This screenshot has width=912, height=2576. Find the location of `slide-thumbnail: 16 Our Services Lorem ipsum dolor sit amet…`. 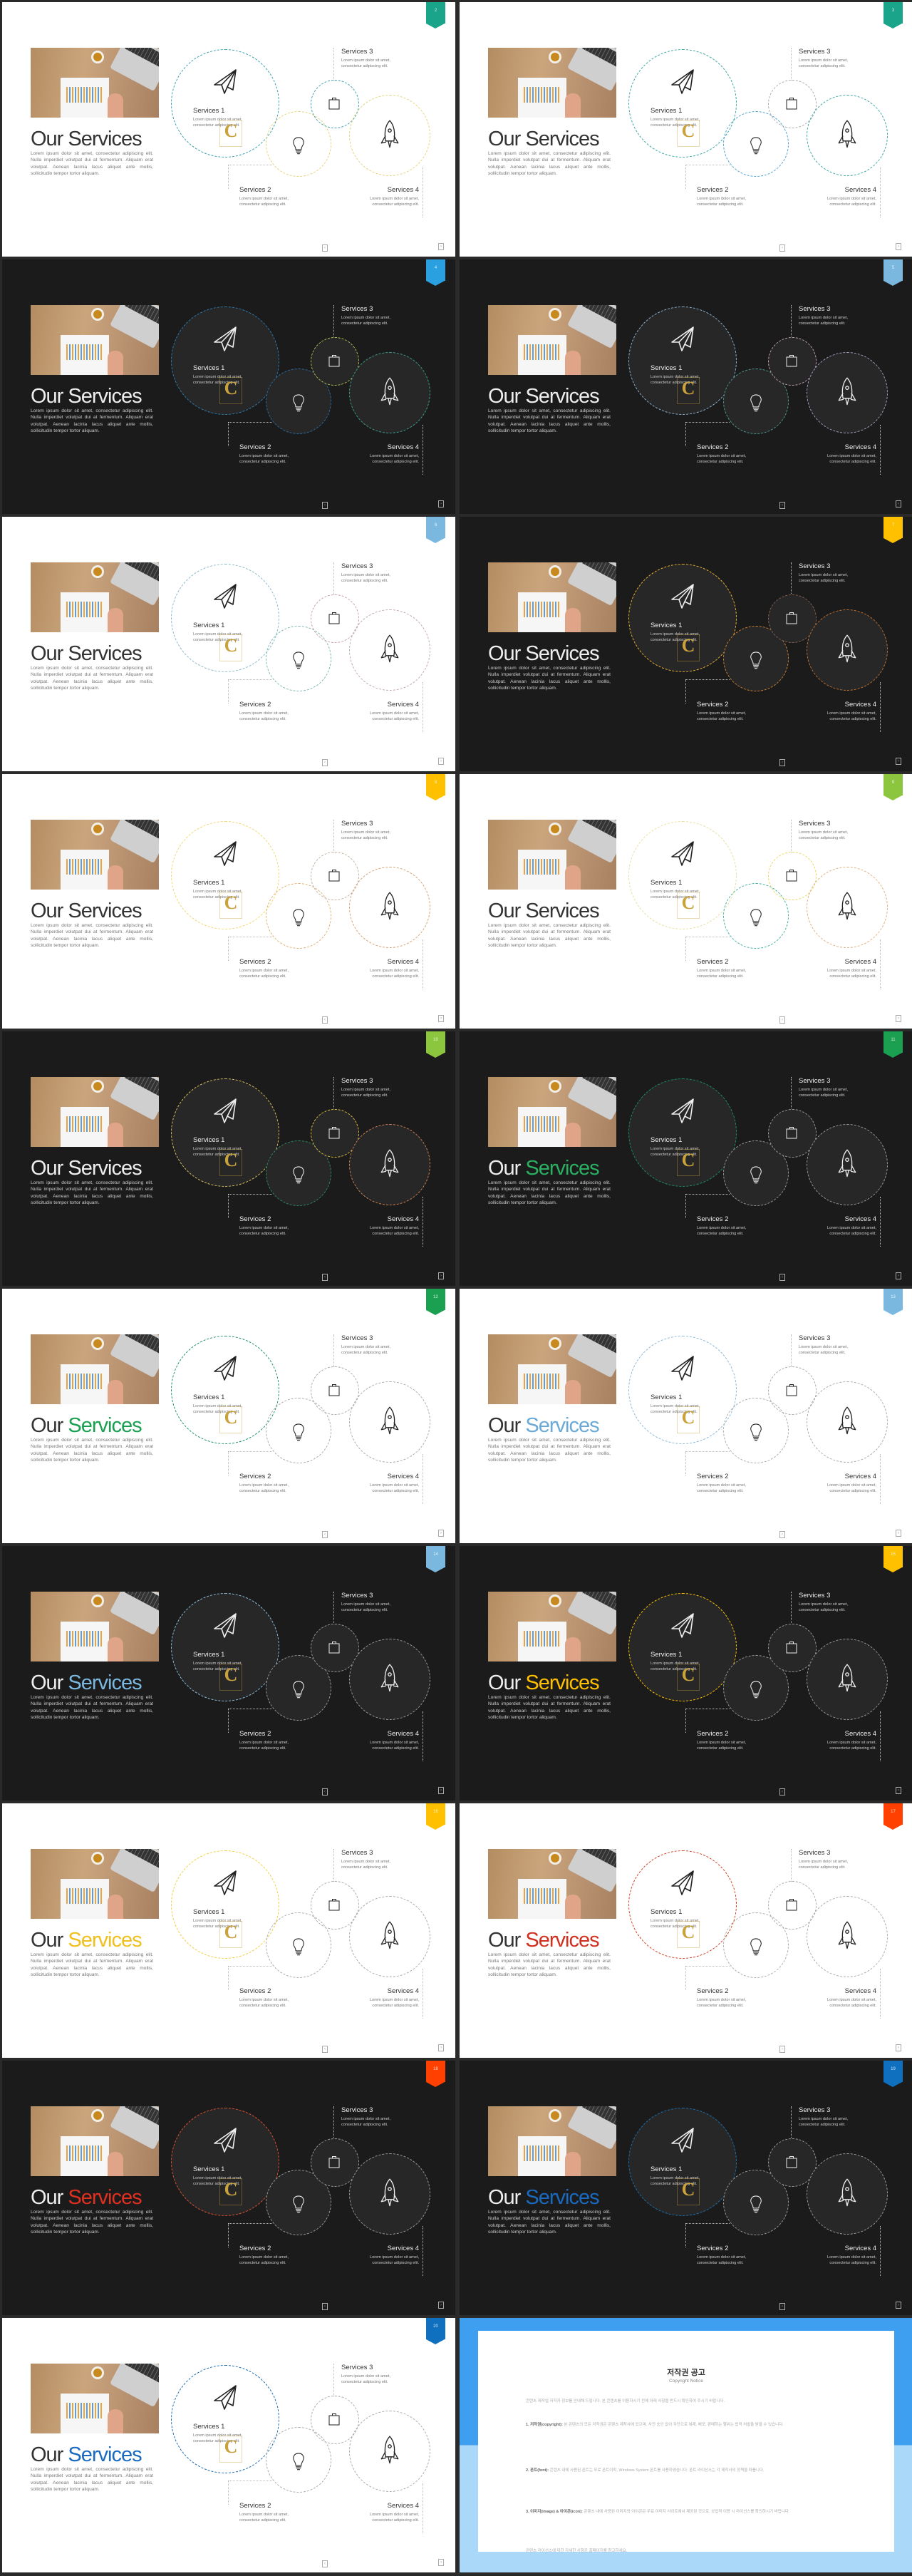

slide-thumbnail: 16 Our Services Lorem ipsum dolor sit amet… is located at coordinates (228, 1930).